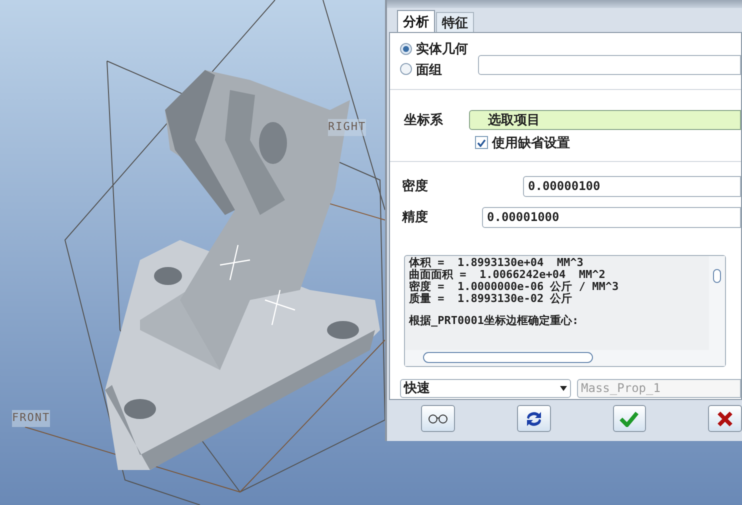  Describe the element at coordinates (485, 388) in the screenshot. I see `mode-dropdown: 快速` at that location.